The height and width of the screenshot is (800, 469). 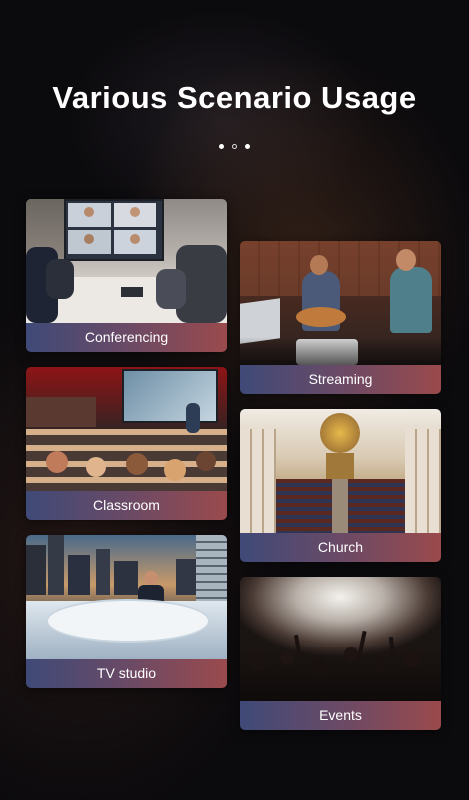 I want to click on scenario-label: TV studio, so click(x=126, y=673).